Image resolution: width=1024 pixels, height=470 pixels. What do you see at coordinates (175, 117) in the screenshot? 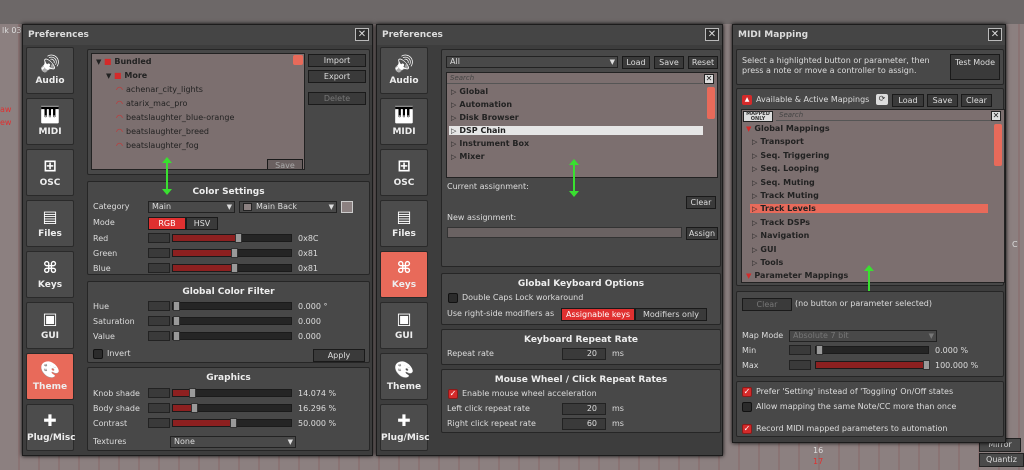
I see `list-item: ◠ beatslaughter_blue-orange` at bounding box center [175, 117].